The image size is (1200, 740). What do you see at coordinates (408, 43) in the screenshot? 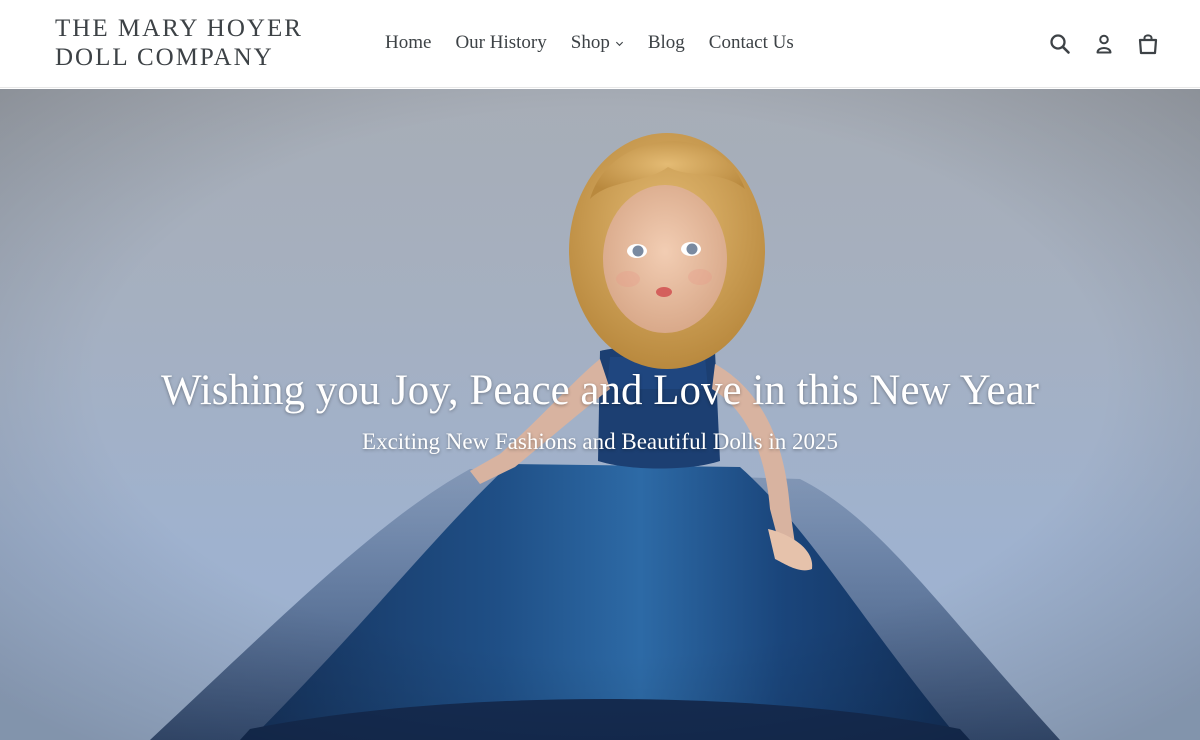
I see `nav-home: Home` at bounding box center [408, 43].